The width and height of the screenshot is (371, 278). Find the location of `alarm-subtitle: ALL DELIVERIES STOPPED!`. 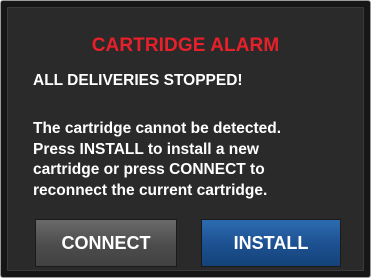

alarm-subtitle: ALL DELIVERIES STOPPED! is located at coordinates (138, 80).